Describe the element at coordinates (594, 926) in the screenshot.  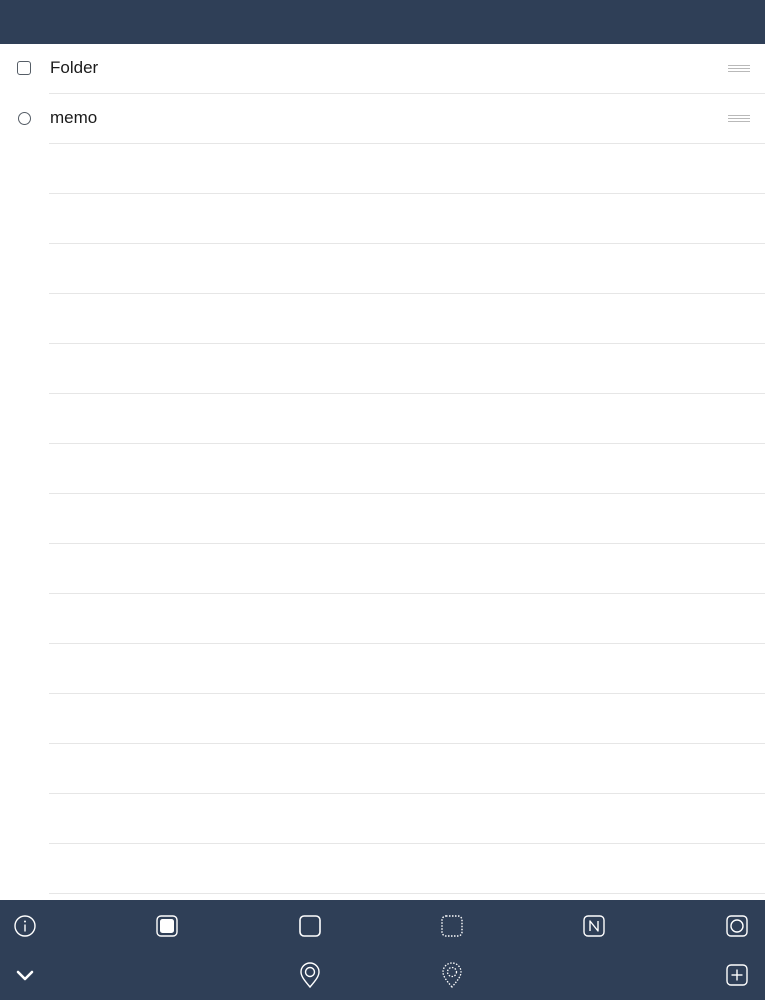
I see `n-square-icon` at that location.